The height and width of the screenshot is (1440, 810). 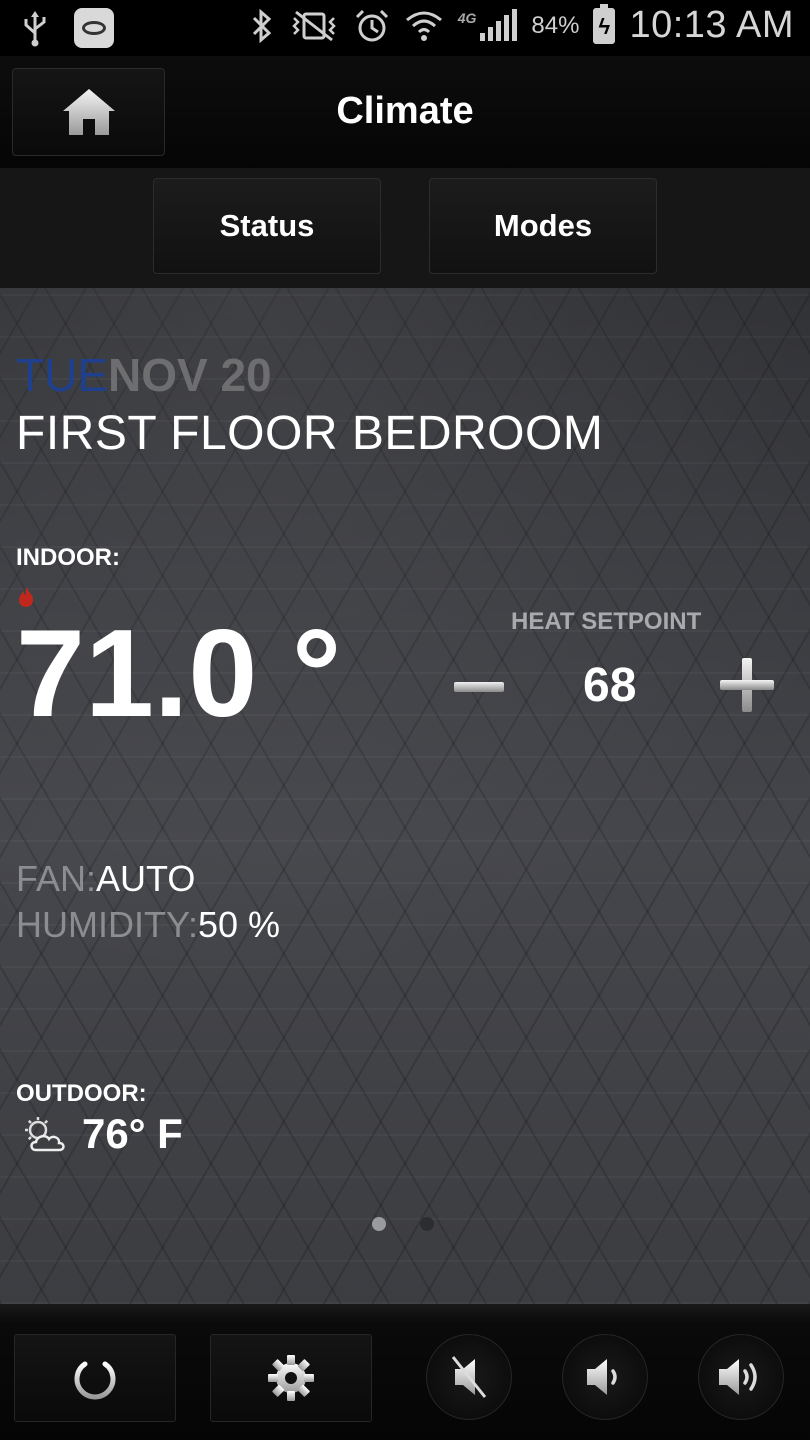 I want to click on settings-icon, so click(x=291, y=1378).